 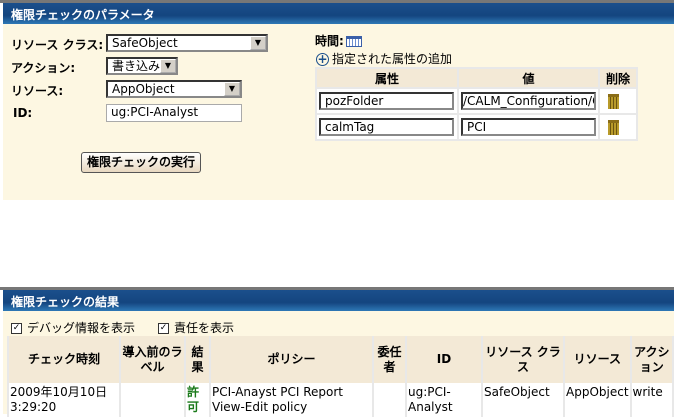 I want to click on resource-class-select: SafeObject ▼, so click(x=187, y=43).